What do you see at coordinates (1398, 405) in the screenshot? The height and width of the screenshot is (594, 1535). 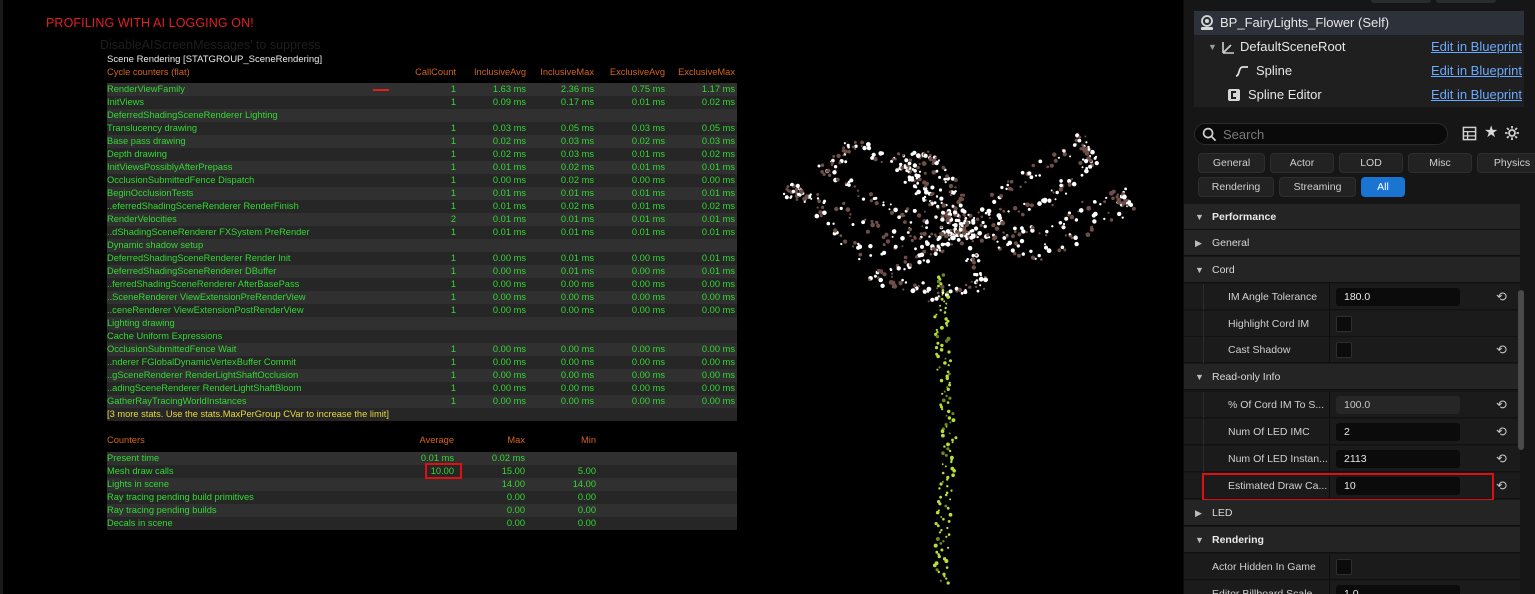 I see `pct-cord-im-field: 100.0` at bounding box center [1398, 405].